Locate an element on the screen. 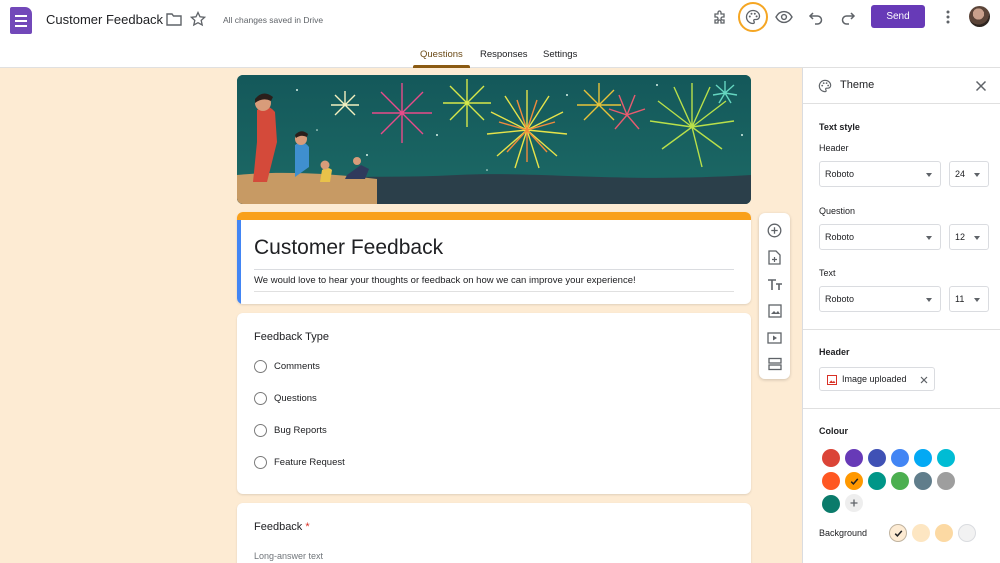 The image size is (1000, 563). tab-responses: Responses is located at coordinates (504, 54).